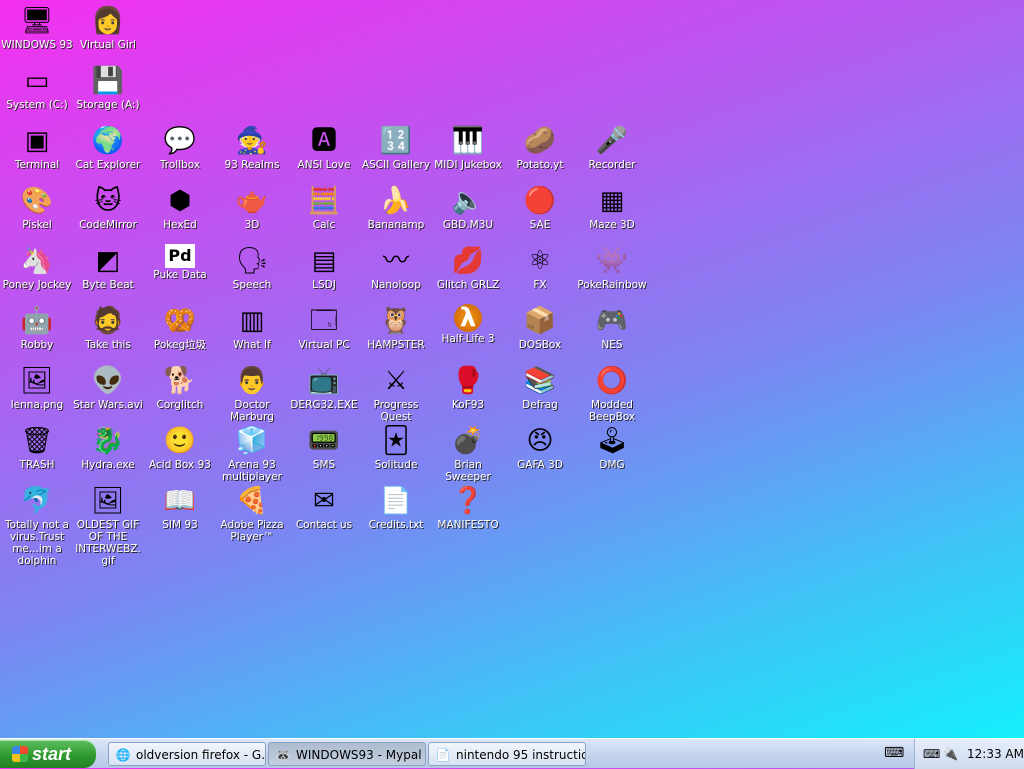  Describe the element at coordinates (540, 387) in the screenshot. I see `desktop-icon-defrag: 📚 Defrag` at that location.